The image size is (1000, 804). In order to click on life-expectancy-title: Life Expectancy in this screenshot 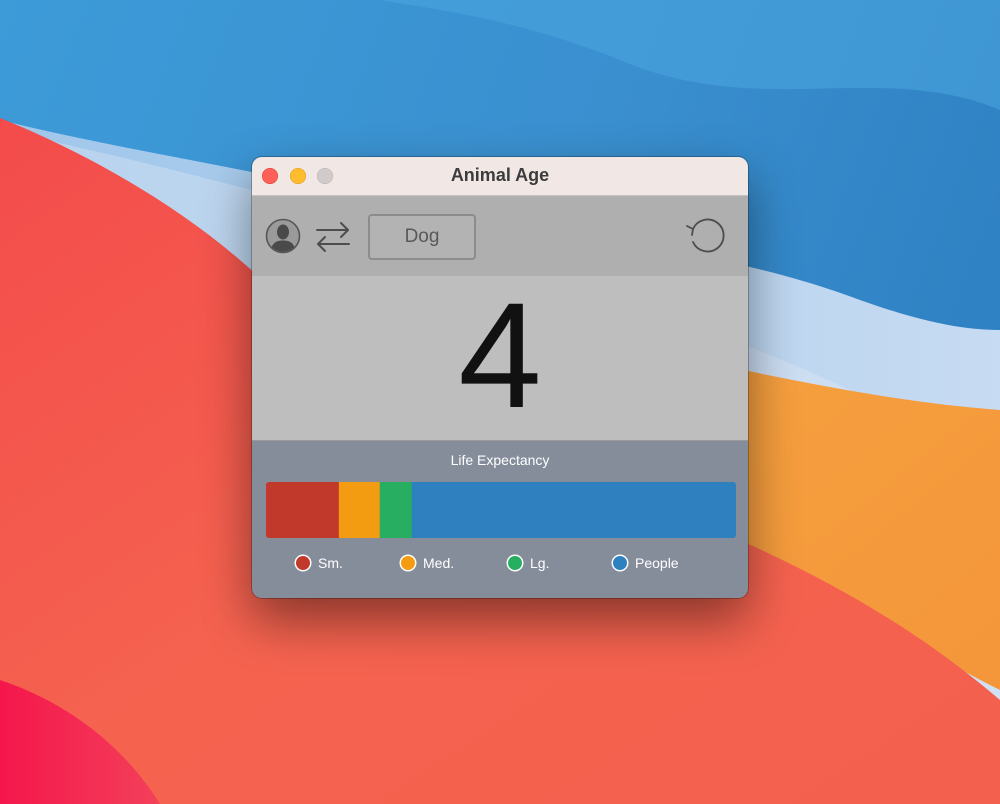, I will do `click(500, 460)`.